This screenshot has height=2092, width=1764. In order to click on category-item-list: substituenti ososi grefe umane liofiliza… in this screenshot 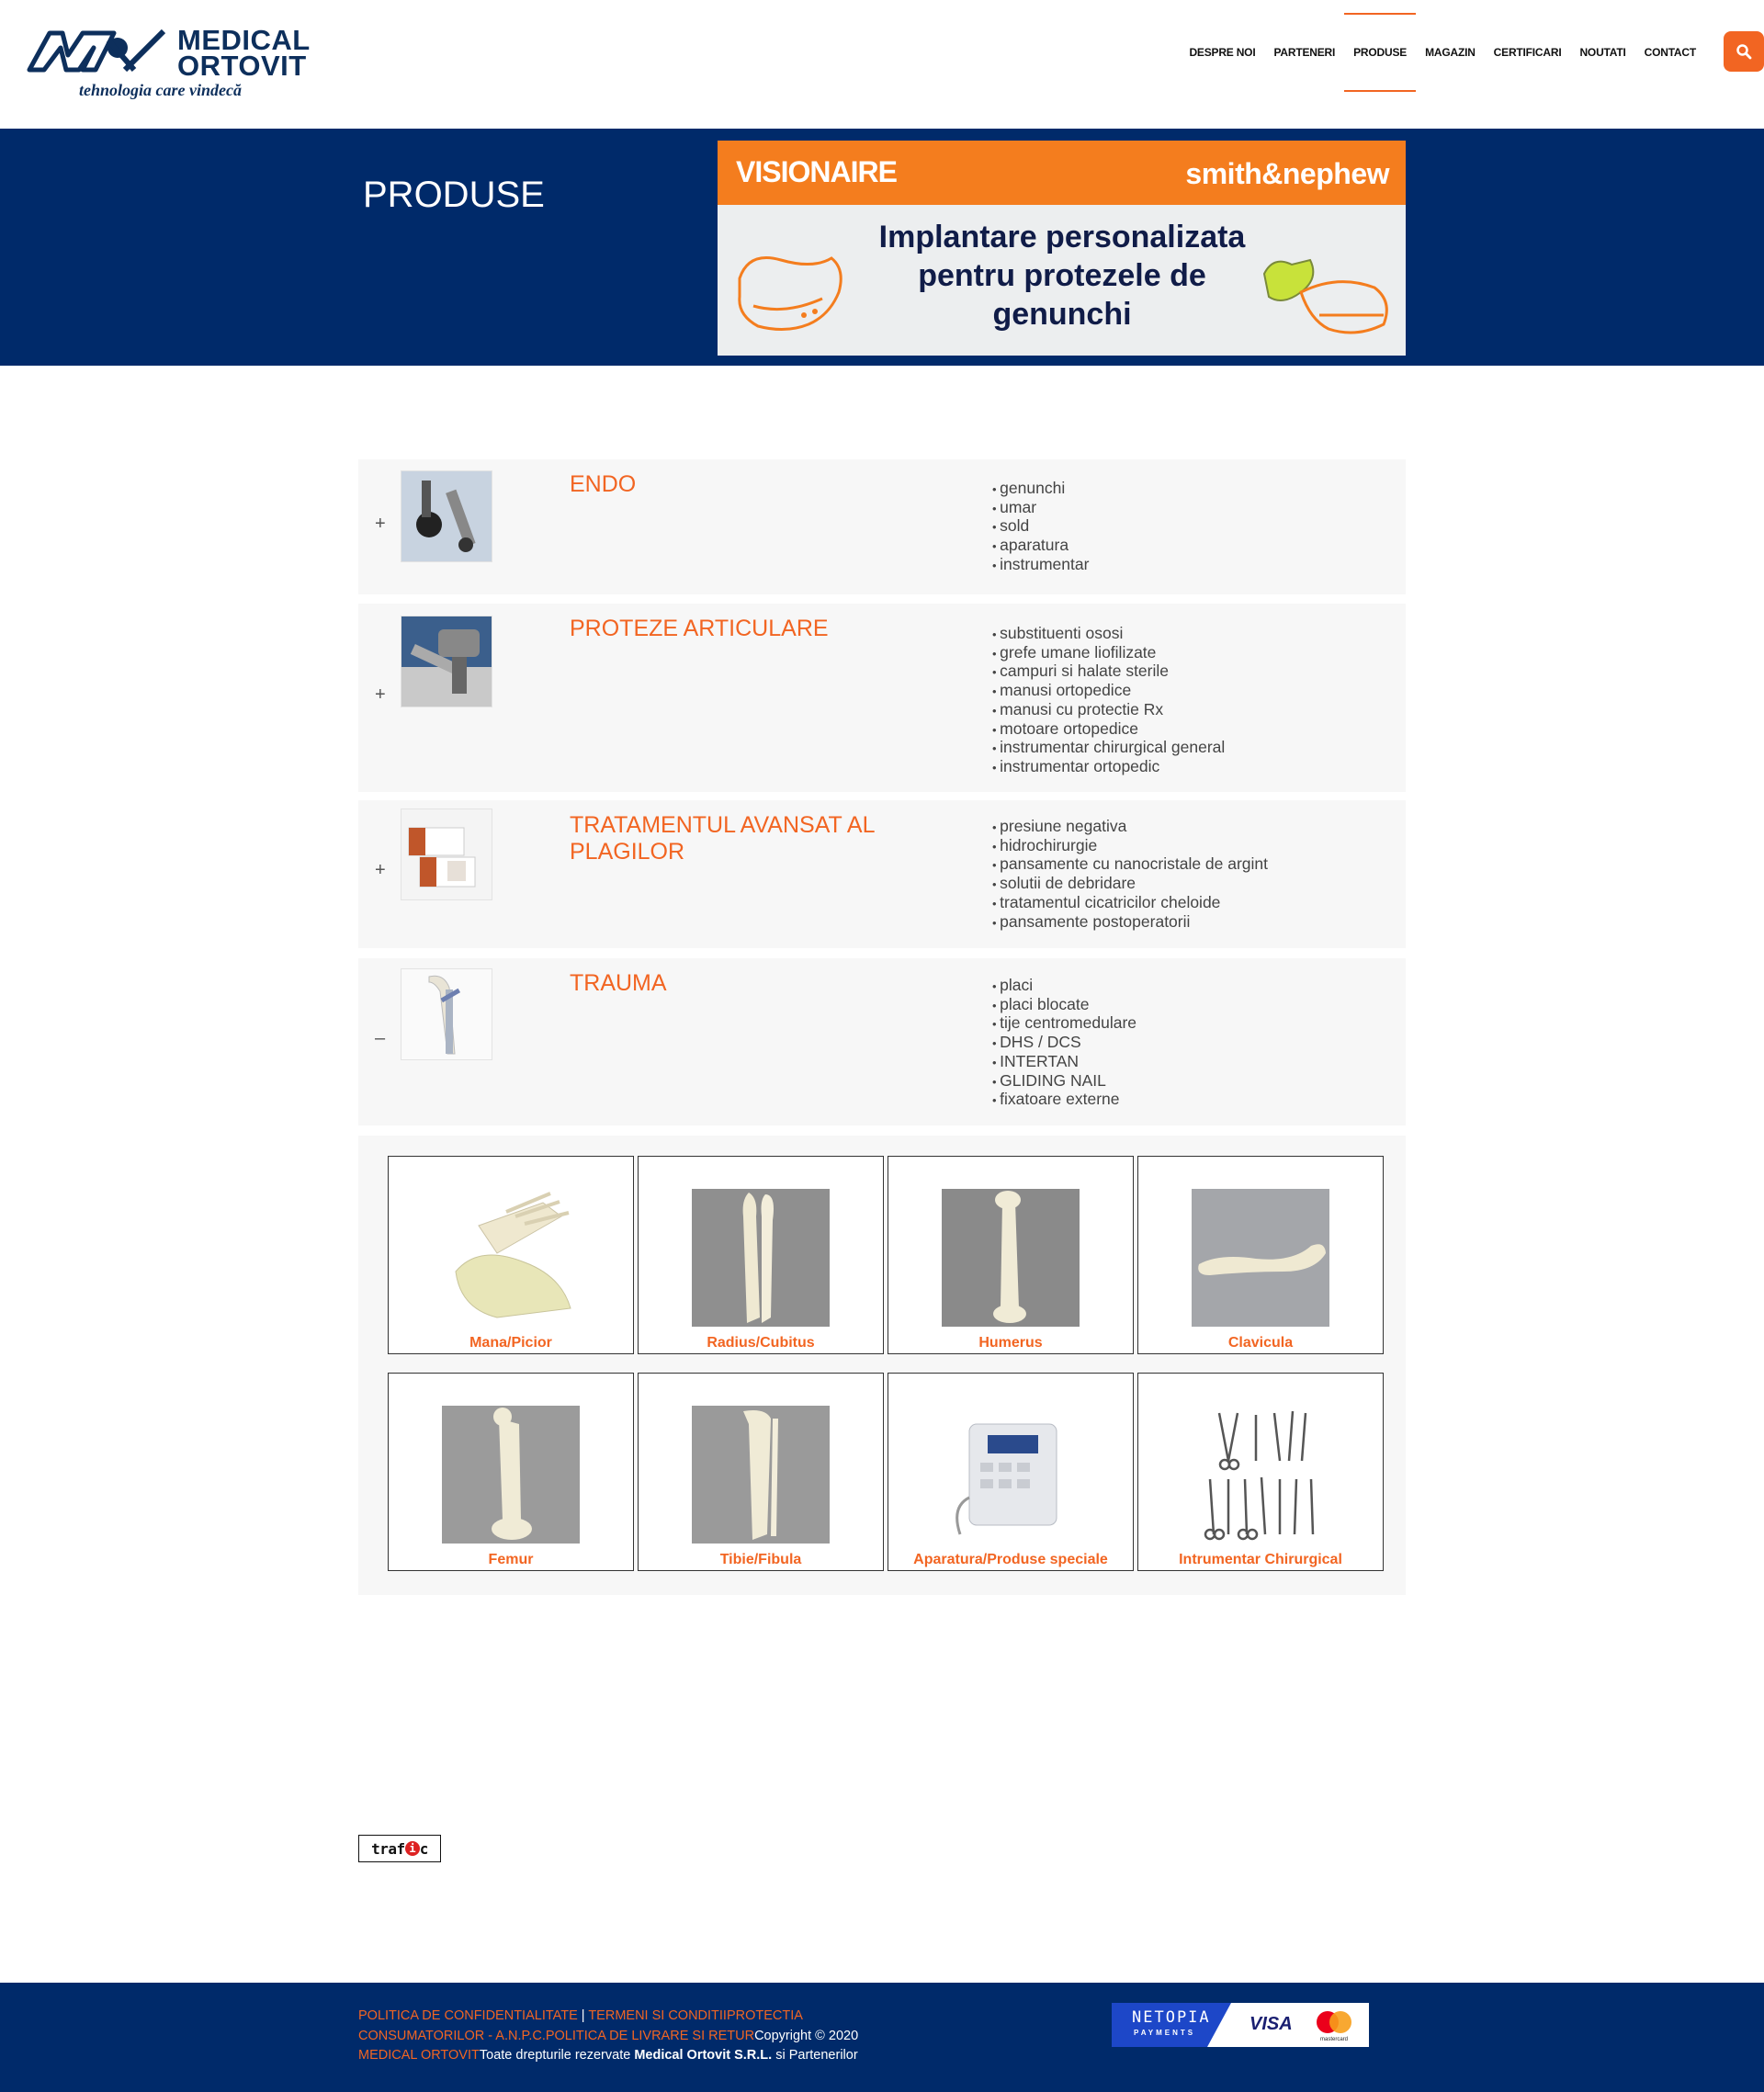, I will do `click(1108, 701)`.